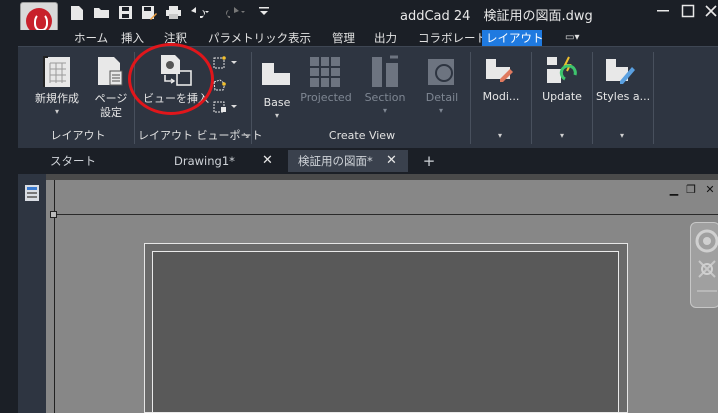 This screenshot has width=718, height=413. I want to click on undo-icon, so click(200, 14).